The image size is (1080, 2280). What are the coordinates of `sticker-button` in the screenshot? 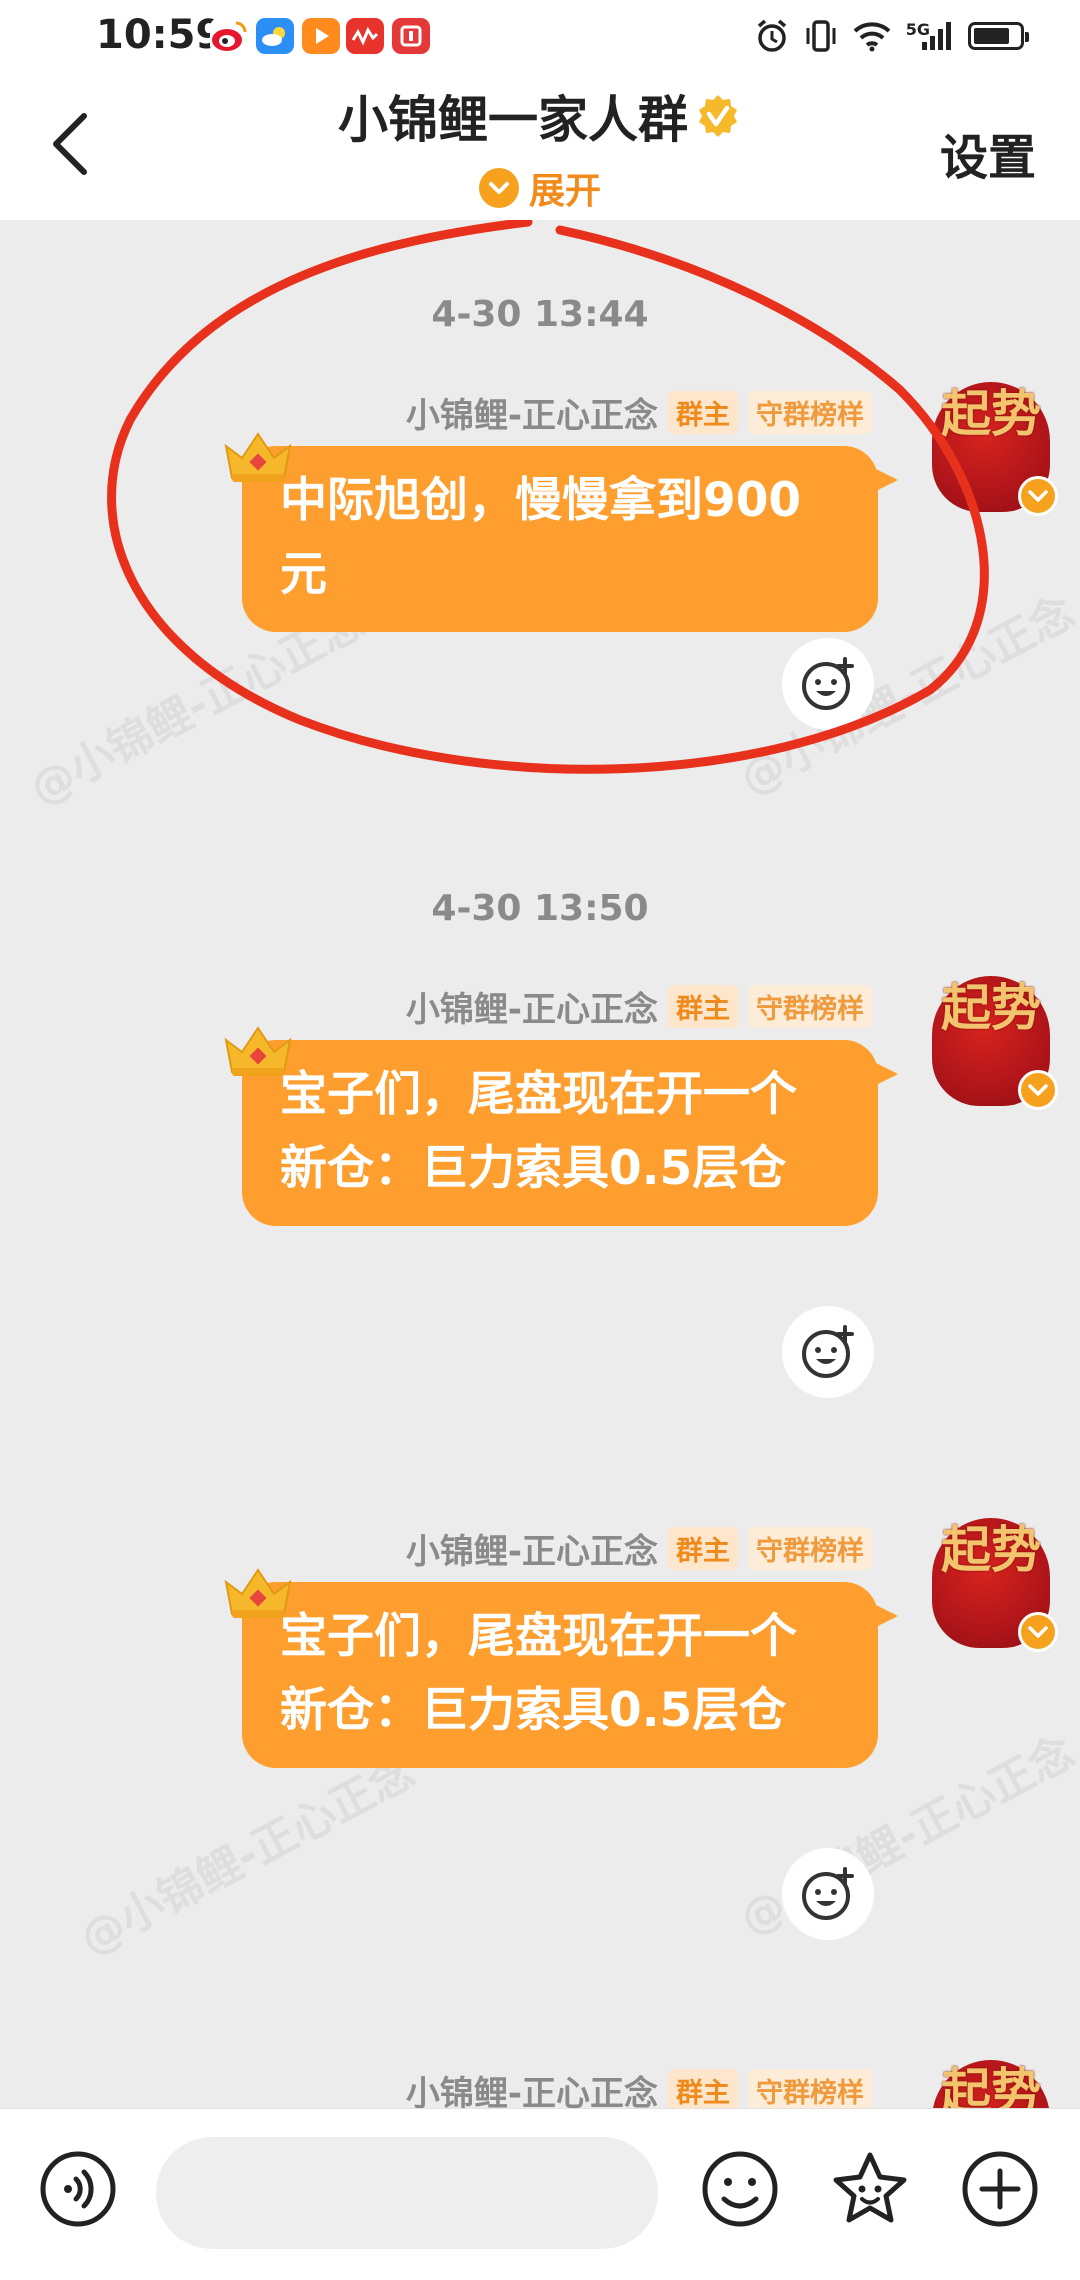 It's located at (870, 2189).